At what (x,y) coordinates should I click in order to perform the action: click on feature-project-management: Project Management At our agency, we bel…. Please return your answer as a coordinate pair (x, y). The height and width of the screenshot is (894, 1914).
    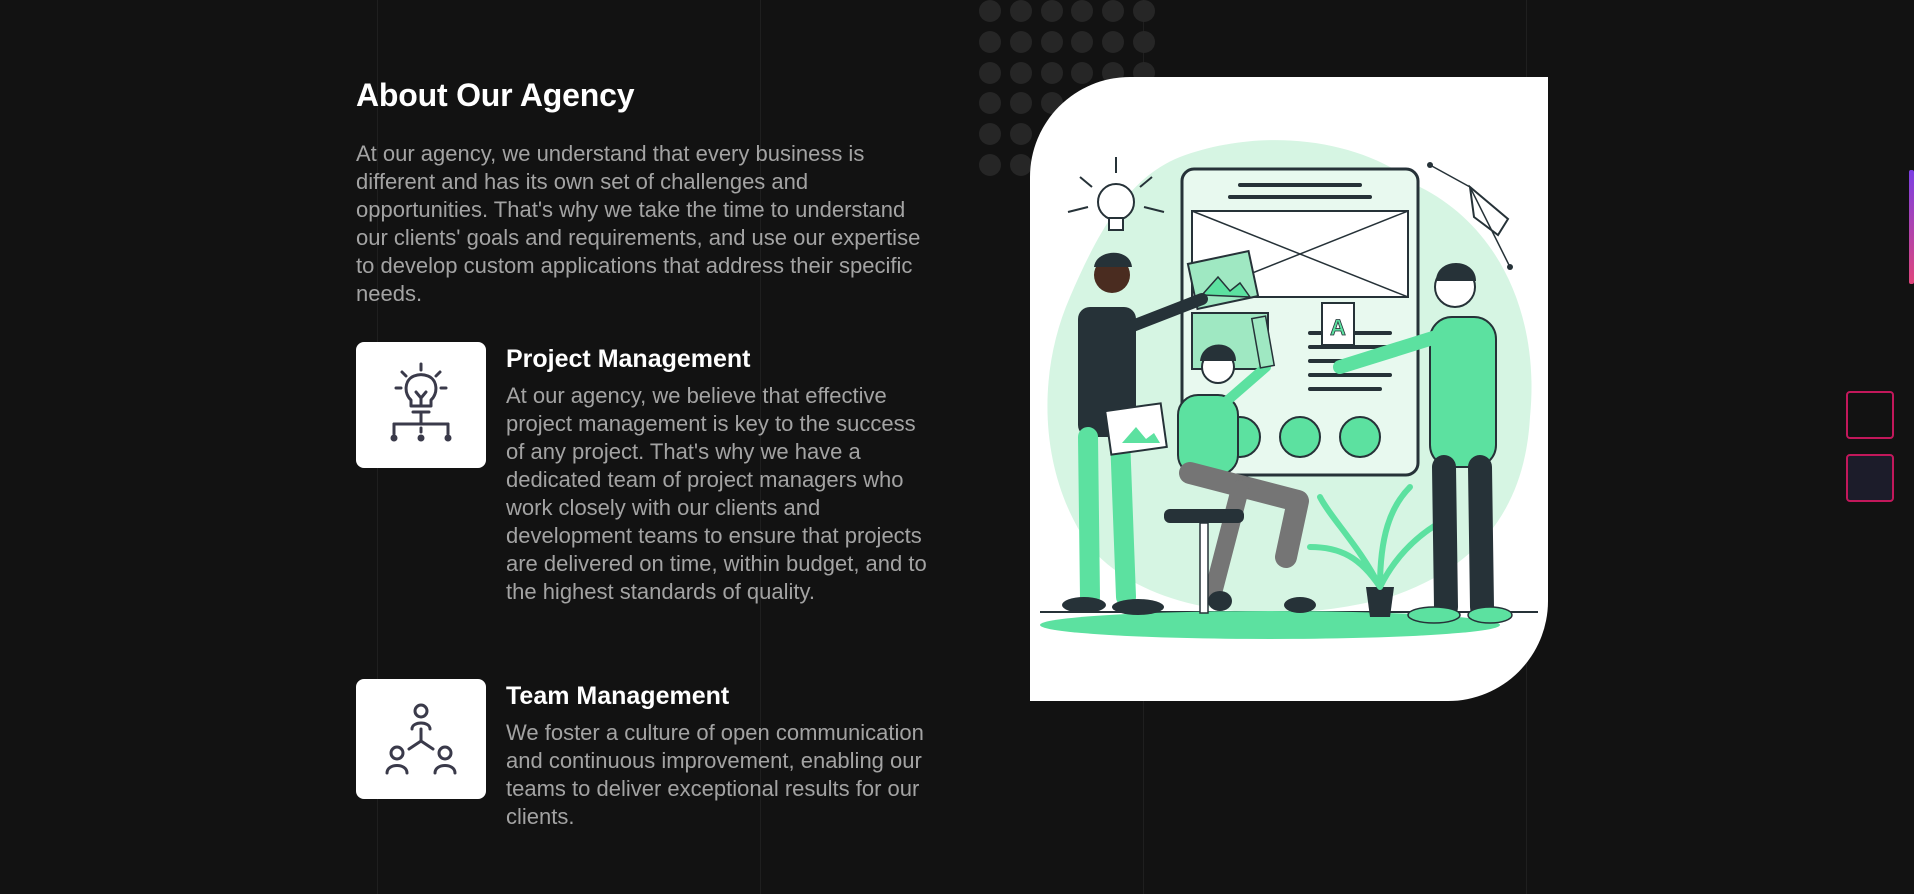
    Looking at the image, I should click on (656, 492).